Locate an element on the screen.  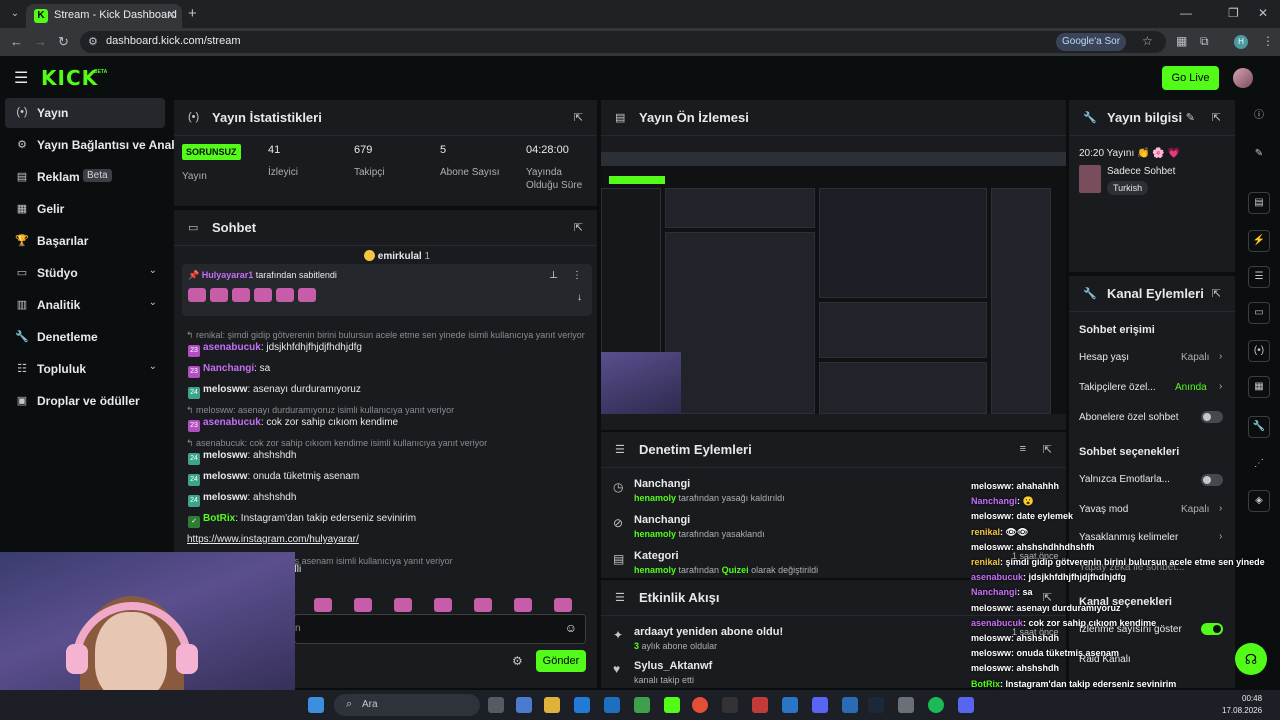
task-view-icon is located at coordinates (496, 705).